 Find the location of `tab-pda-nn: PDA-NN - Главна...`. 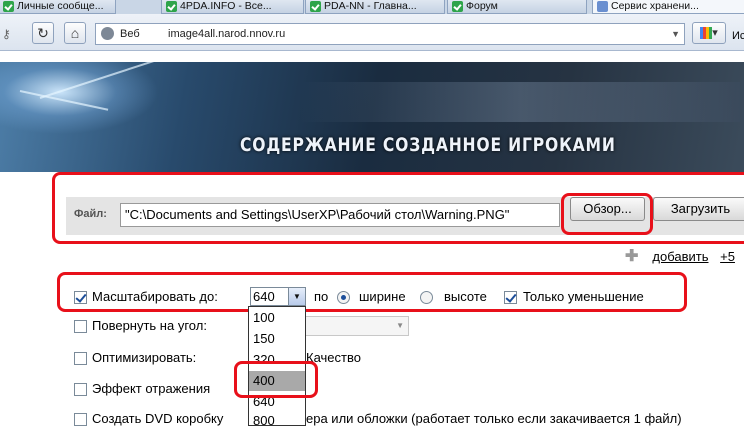

tab-pda-nn: PDA-NN - Главна... is located at coordinates (375, 7).